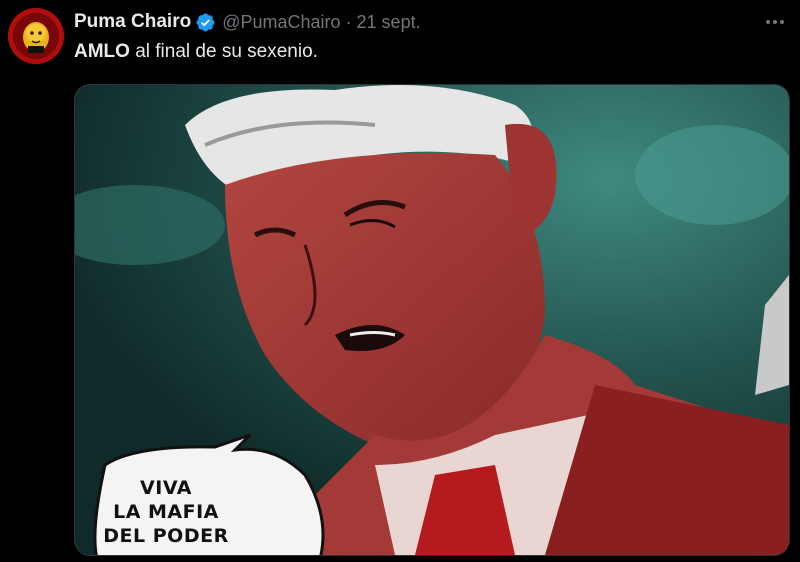  What do you see at coordinates (389, 22) in the screenshot?
I see `tweet-date: 21 sept.` at bounding box center [389, 22].